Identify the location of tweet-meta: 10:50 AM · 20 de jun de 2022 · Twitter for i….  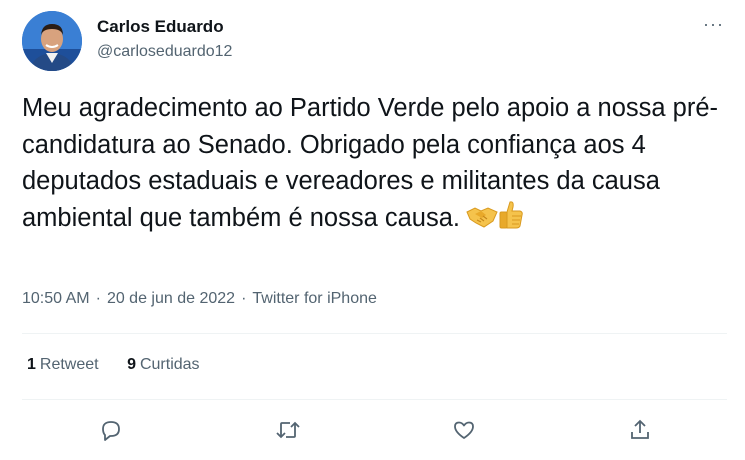
(199, 299).